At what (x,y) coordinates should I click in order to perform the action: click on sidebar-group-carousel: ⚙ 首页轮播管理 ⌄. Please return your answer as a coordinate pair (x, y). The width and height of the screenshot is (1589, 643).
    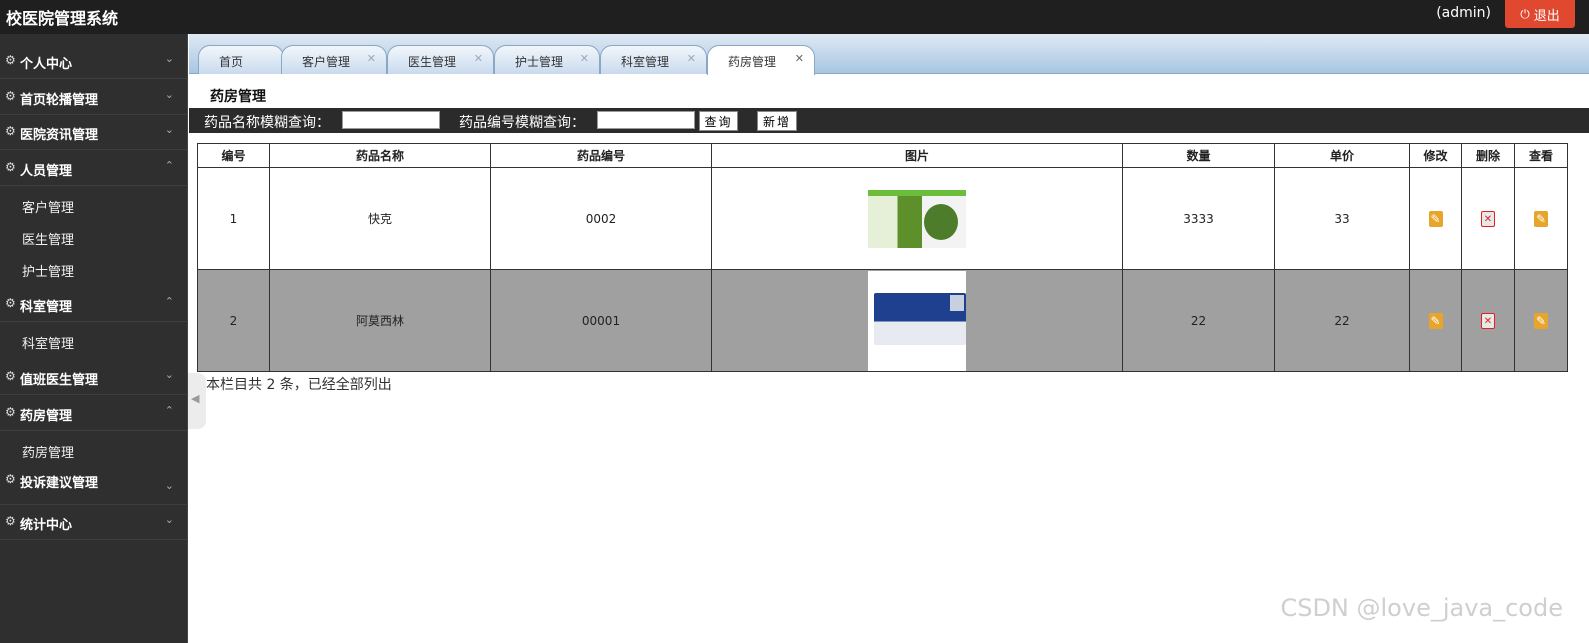
    Looking at the image, I should click on (94, 97).